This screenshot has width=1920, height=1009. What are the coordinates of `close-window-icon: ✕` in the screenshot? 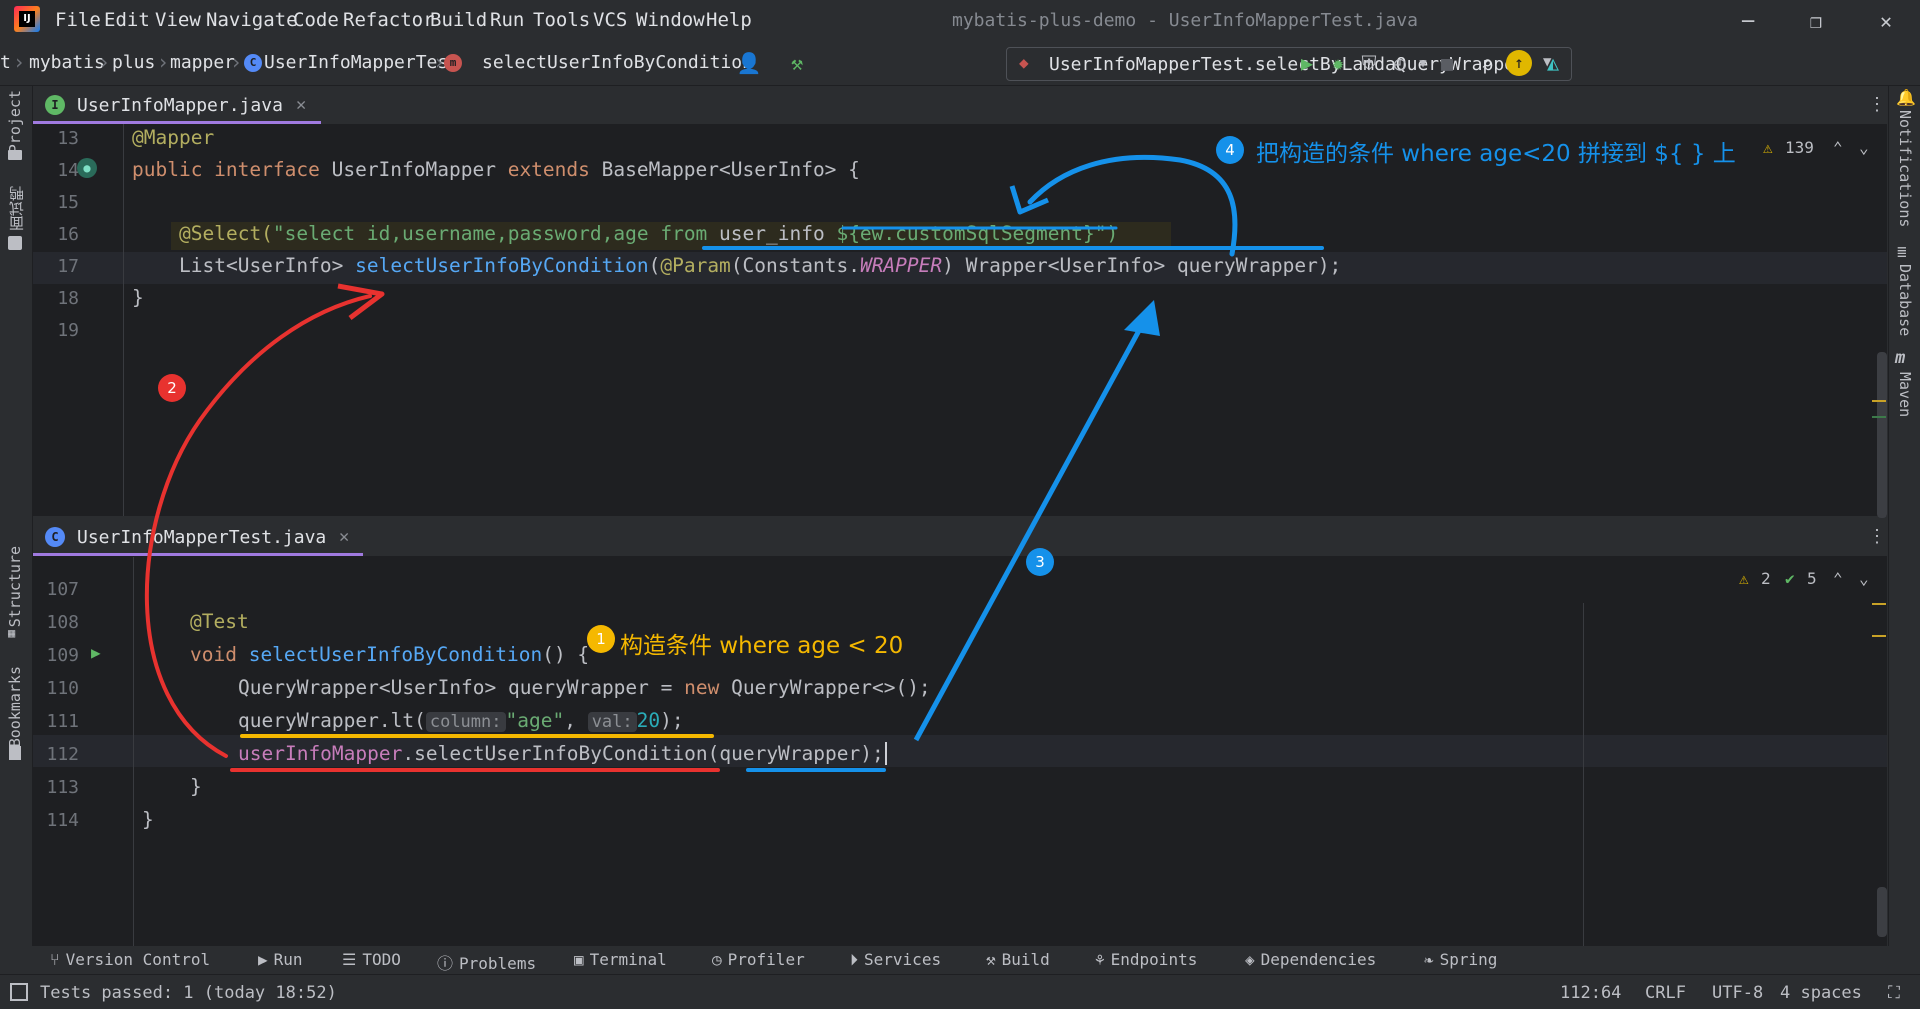 It's located at (1886, 21).